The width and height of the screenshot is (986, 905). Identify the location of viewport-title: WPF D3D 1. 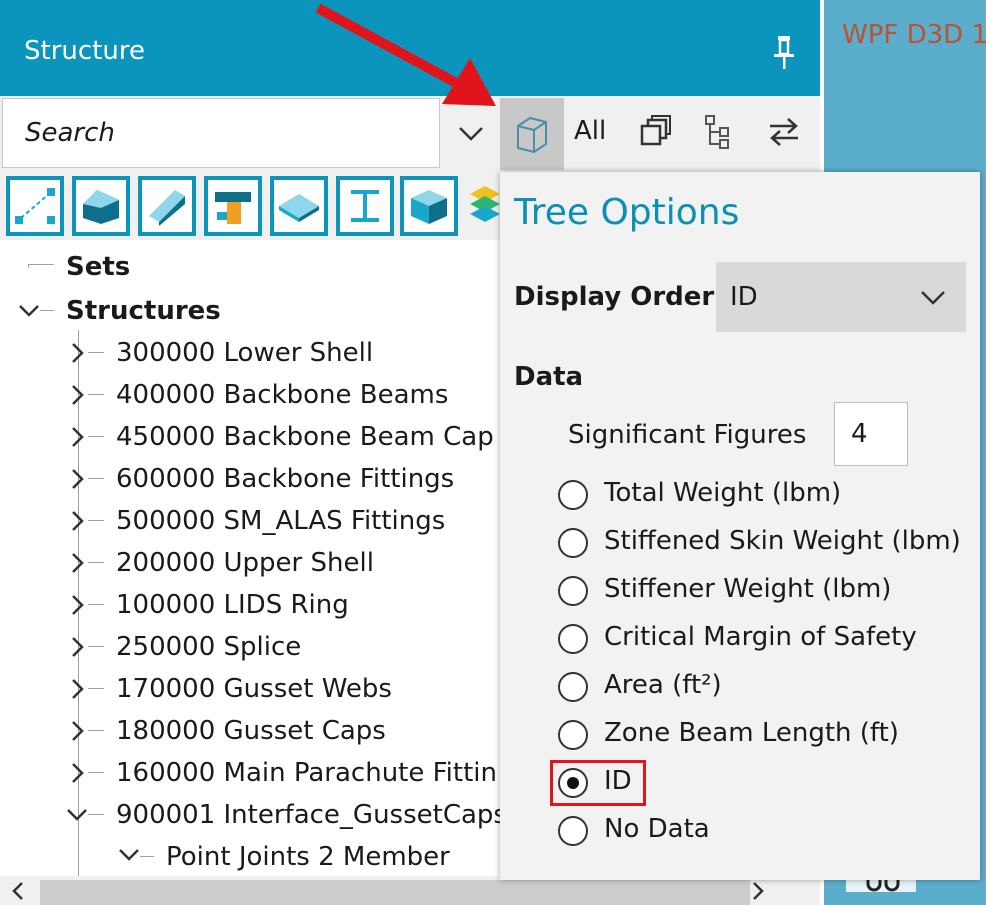
(914, 35).